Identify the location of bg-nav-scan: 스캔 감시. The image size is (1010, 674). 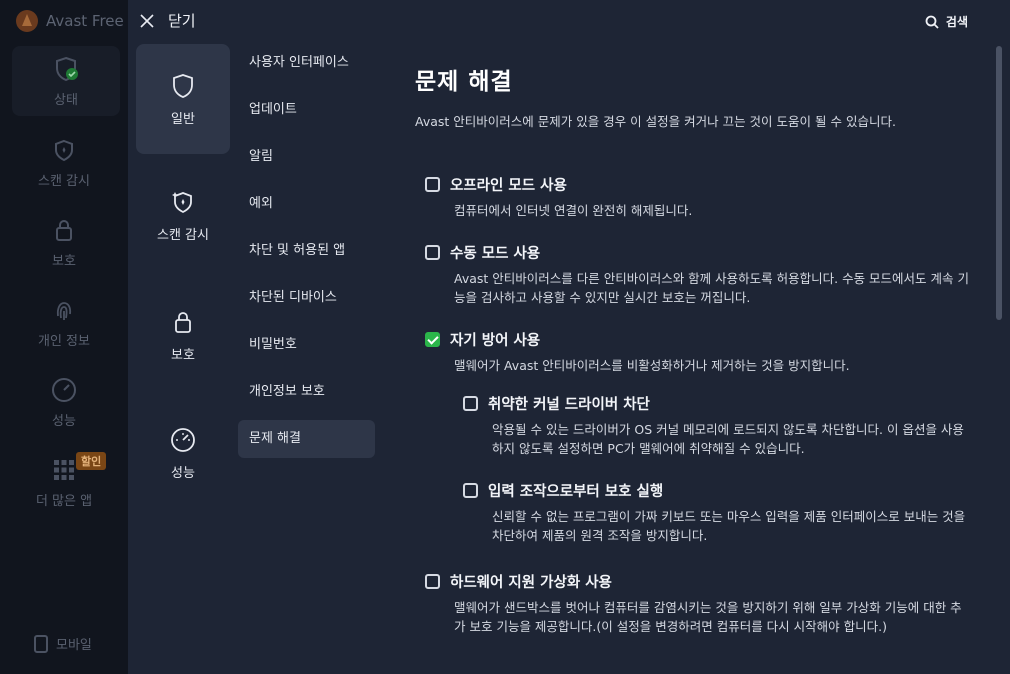
(64, 162).